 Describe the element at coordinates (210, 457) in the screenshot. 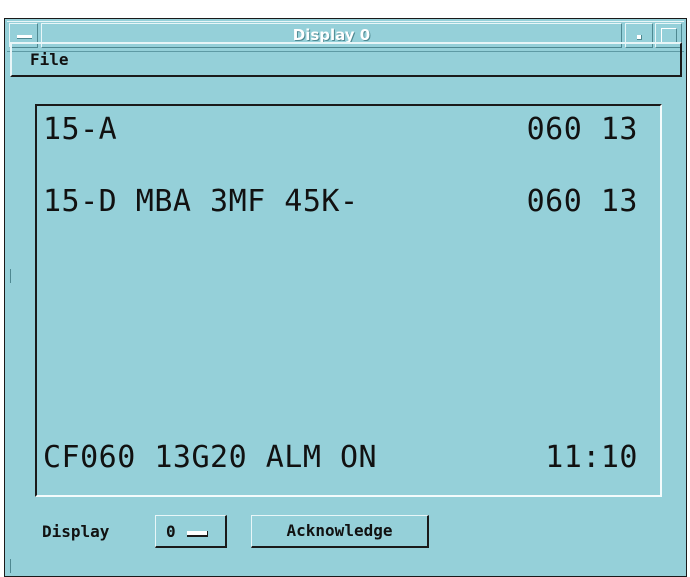

I see `screen-status-left: CF060 13G20 ALM ON` at that location.